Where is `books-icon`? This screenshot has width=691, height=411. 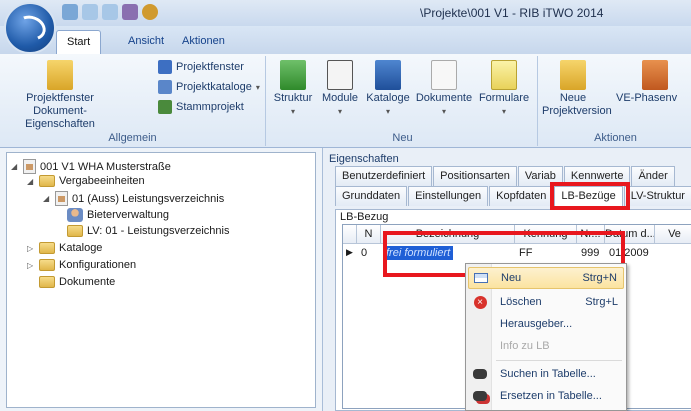 books-icon is located at coordinates (388, 75).